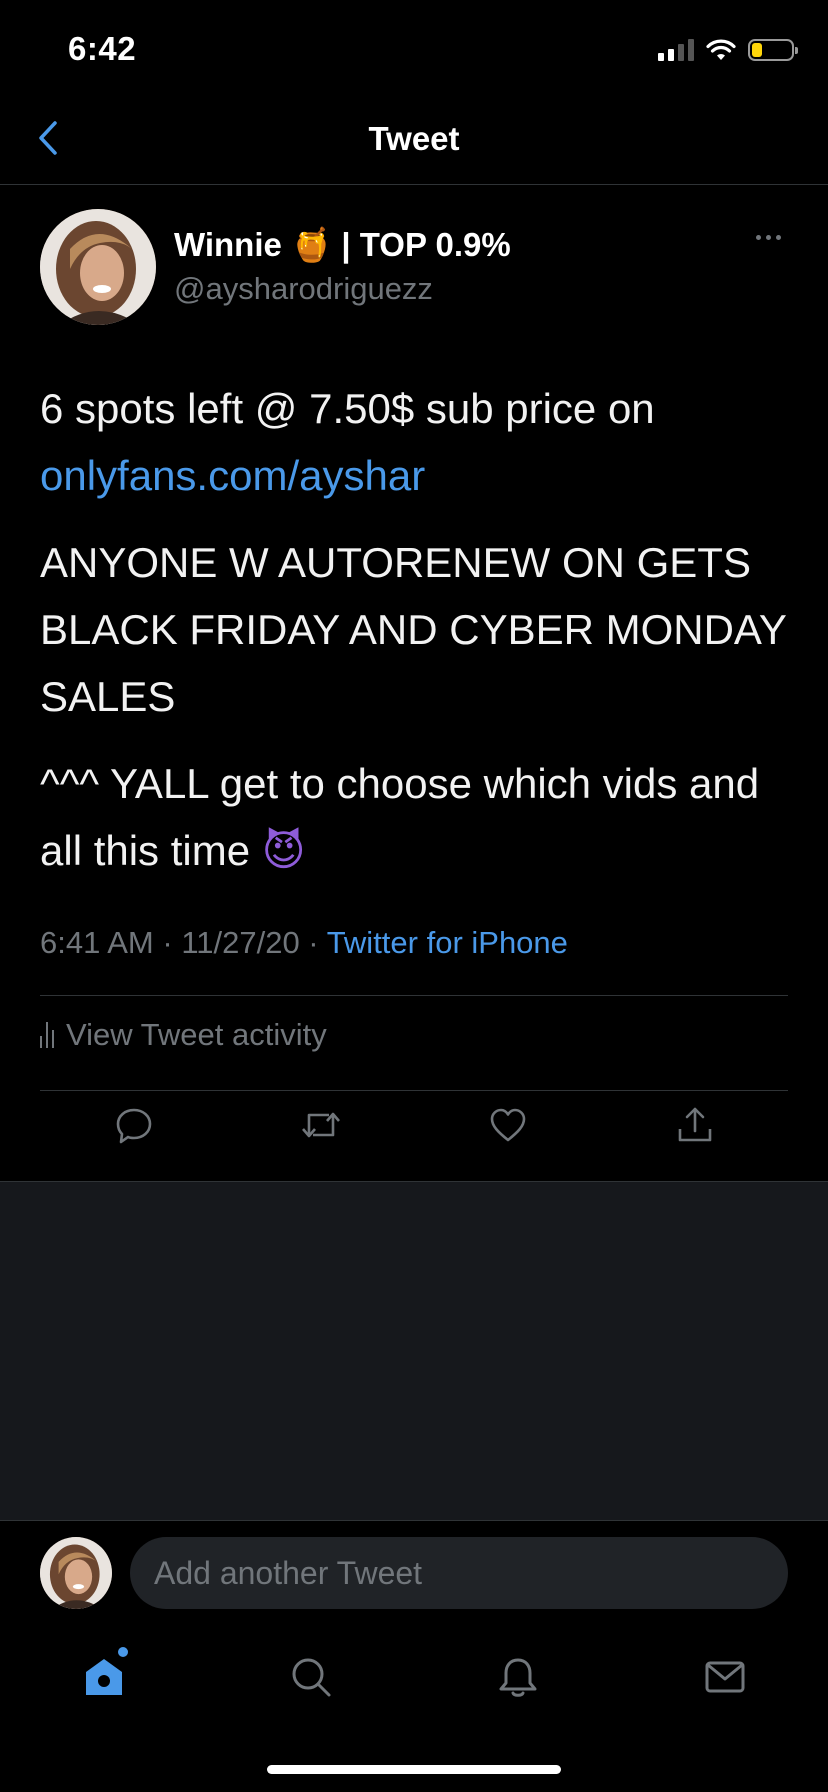 This screenshot has width=828, height=1792. I want to click on author-handle: @aysharodriguezz, so click(303, 289).